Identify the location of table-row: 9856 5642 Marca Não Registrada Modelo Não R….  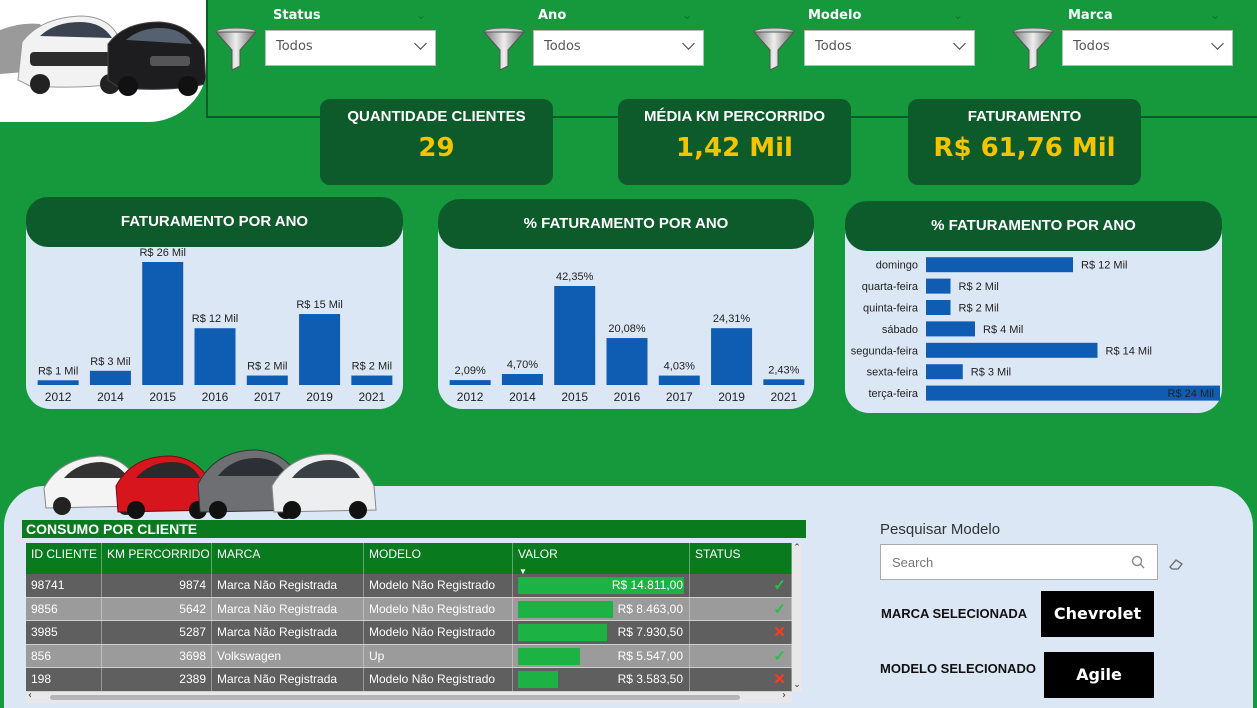
(409, 609).